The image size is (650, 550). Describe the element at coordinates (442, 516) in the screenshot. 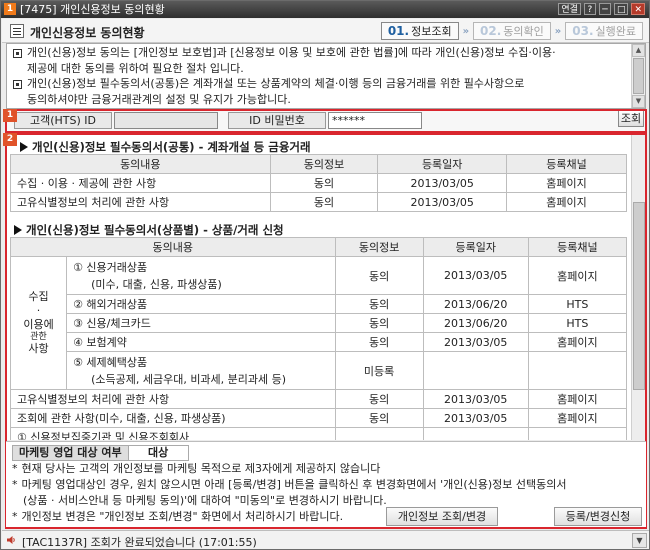

I see `change-personal-info-button: 개인정보 조회/변경` at that location.